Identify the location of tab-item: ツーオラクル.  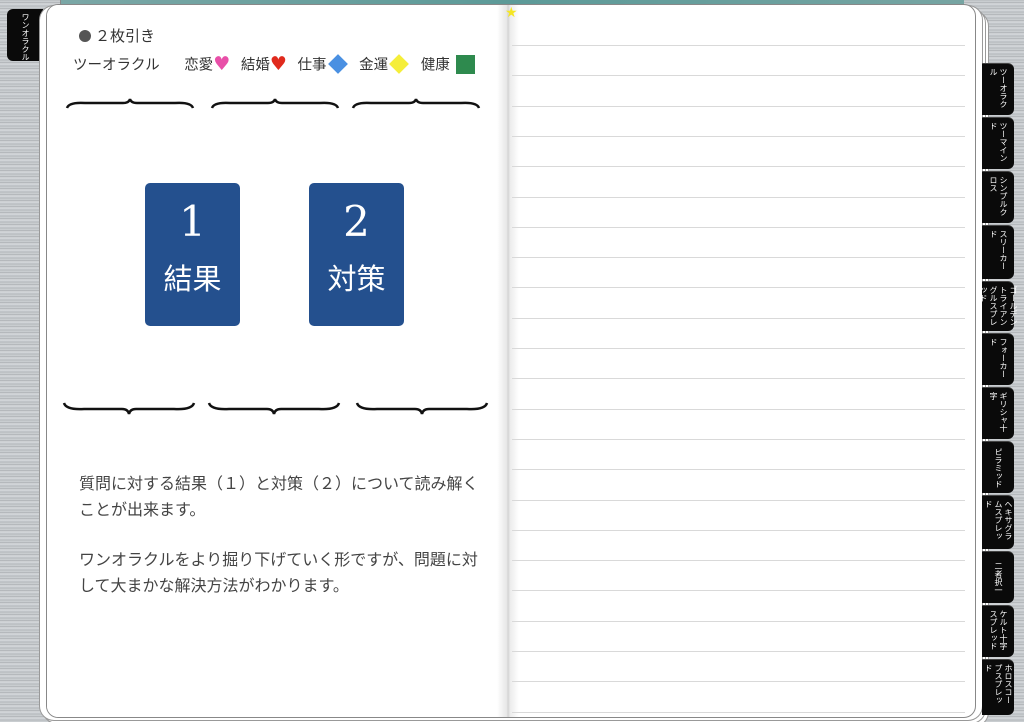
(998, 89).